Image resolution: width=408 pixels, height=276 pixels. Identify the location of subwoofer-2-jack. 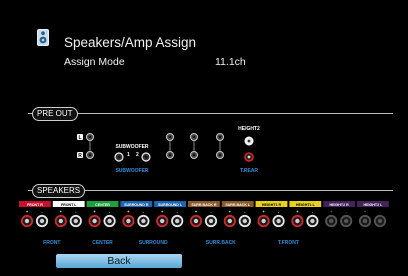
(146, 157).